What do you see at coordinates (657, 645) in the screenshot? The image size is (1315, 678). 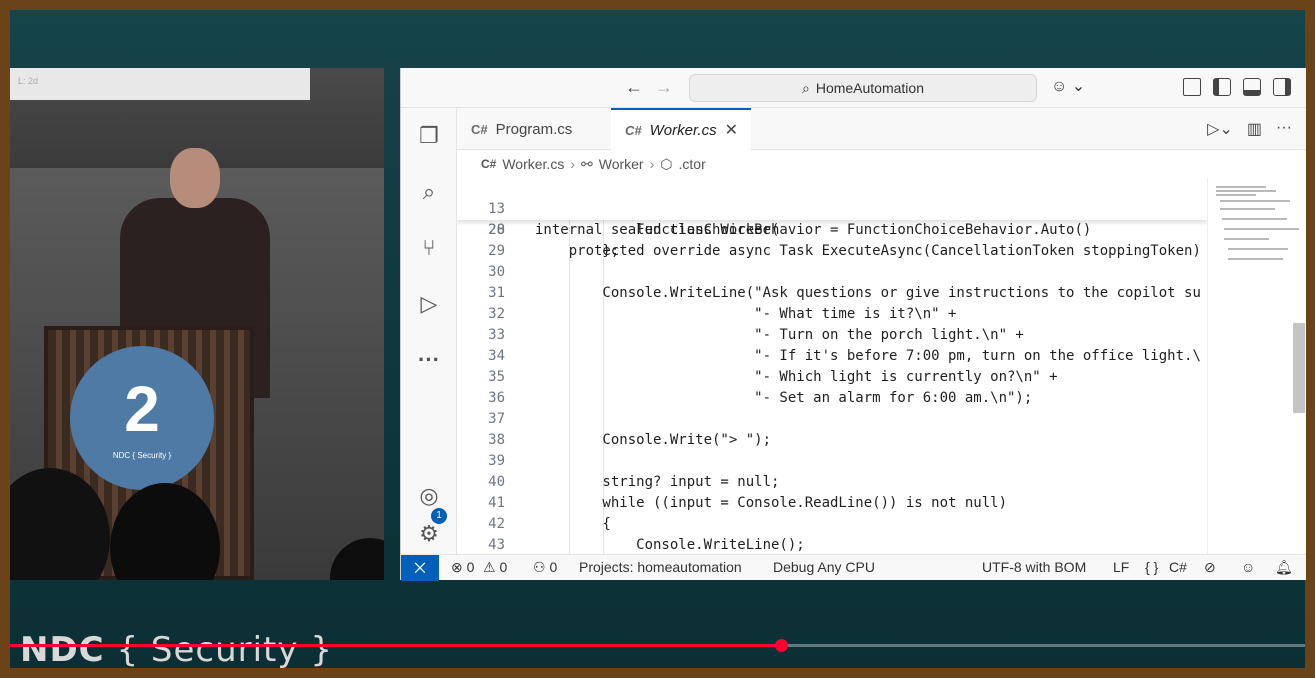 I see `video-progress-bar` at bounding box center [657, 645].